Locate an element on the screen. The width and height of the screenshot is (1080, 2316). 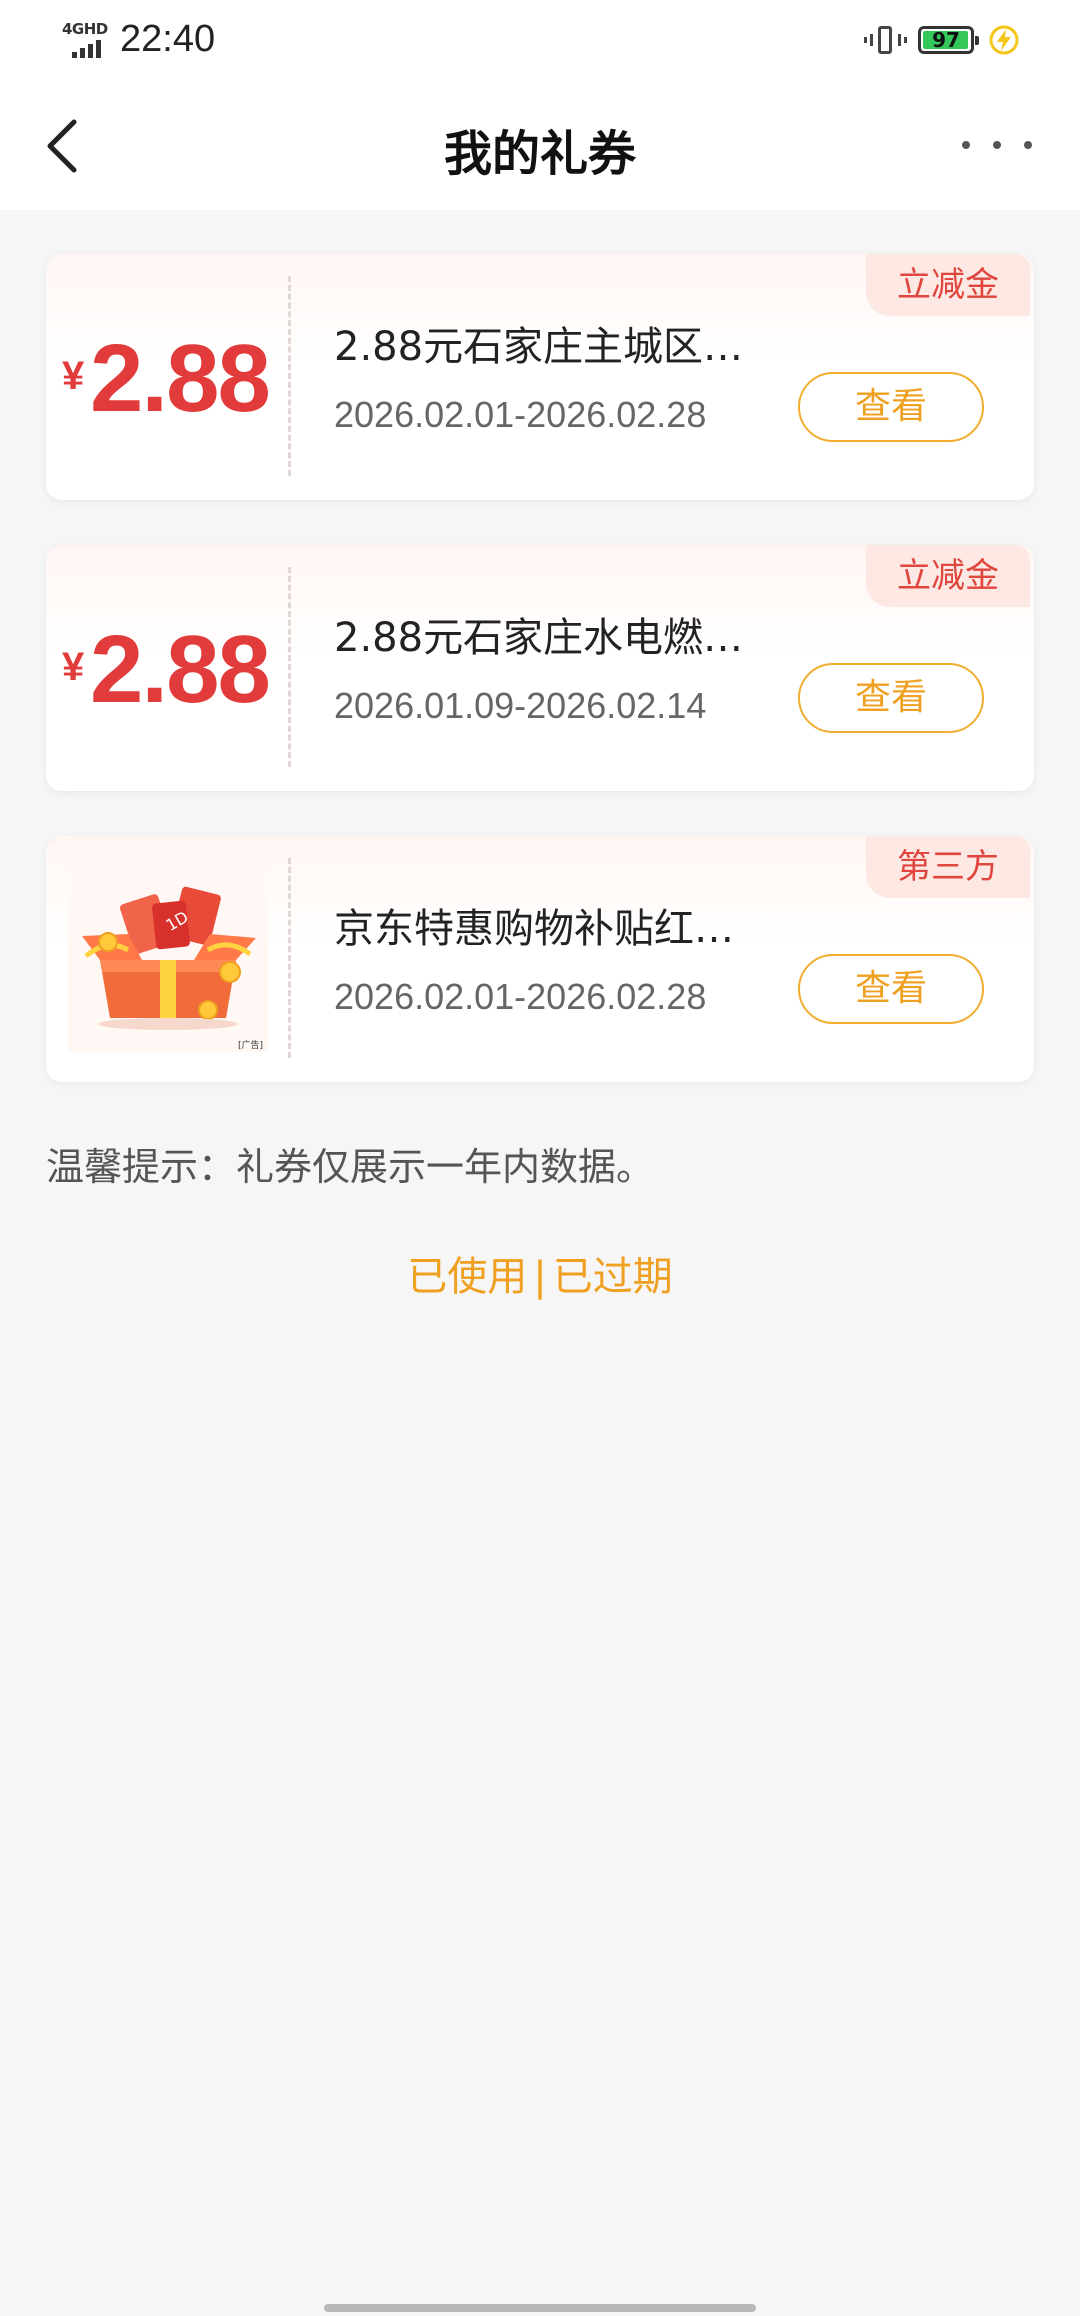
status-time: 22:40 is located at coordinates (168, 39).